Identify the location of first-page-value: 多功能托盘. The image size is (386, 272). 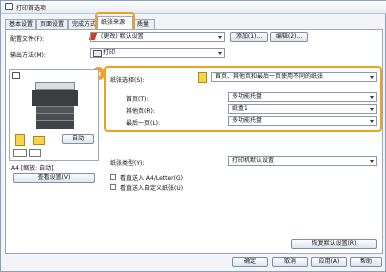
(247, 96).